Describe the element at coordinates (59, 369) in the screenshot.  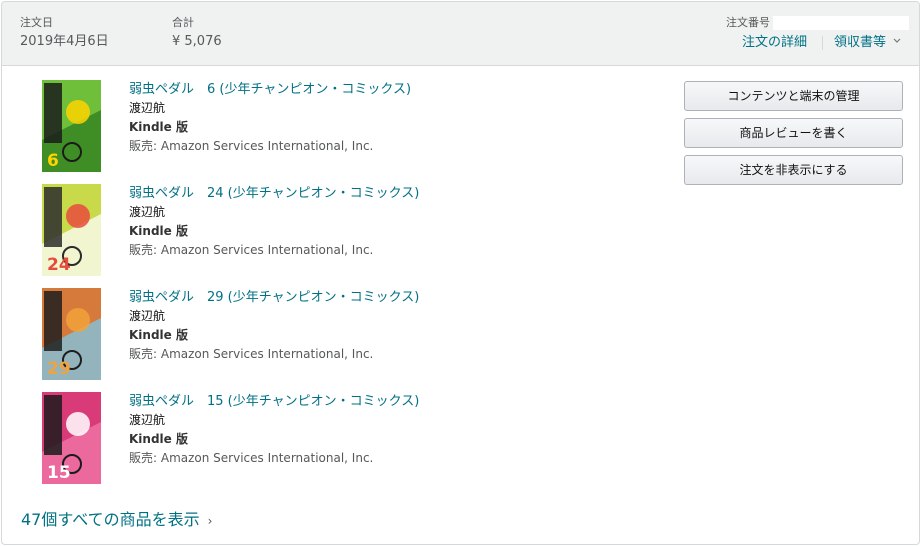
I see `cover-volume-number: 29` at that location.